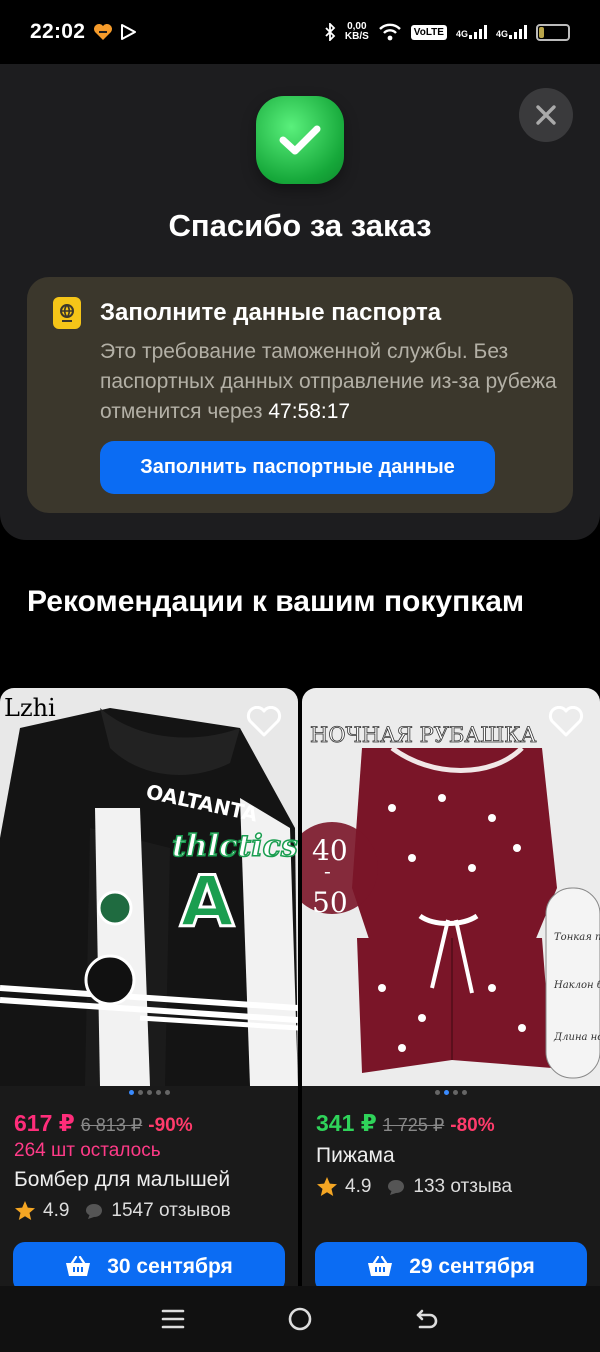  I want to click on play-notification-icon, so click(129, 32).